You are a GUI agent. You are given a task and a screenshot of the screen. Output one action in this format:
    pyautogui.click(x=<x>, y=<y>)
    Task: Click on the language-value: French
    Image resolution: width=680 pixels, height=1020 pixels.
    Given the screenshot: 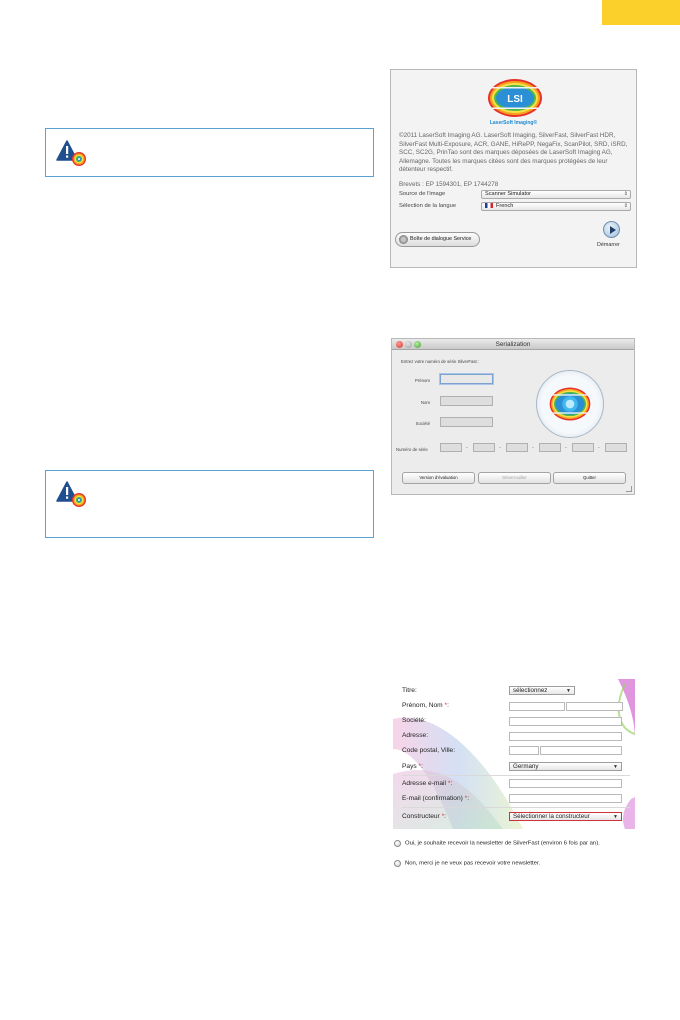 What is the action you would take?
    pyautogui.click(x=505, y=206)
    